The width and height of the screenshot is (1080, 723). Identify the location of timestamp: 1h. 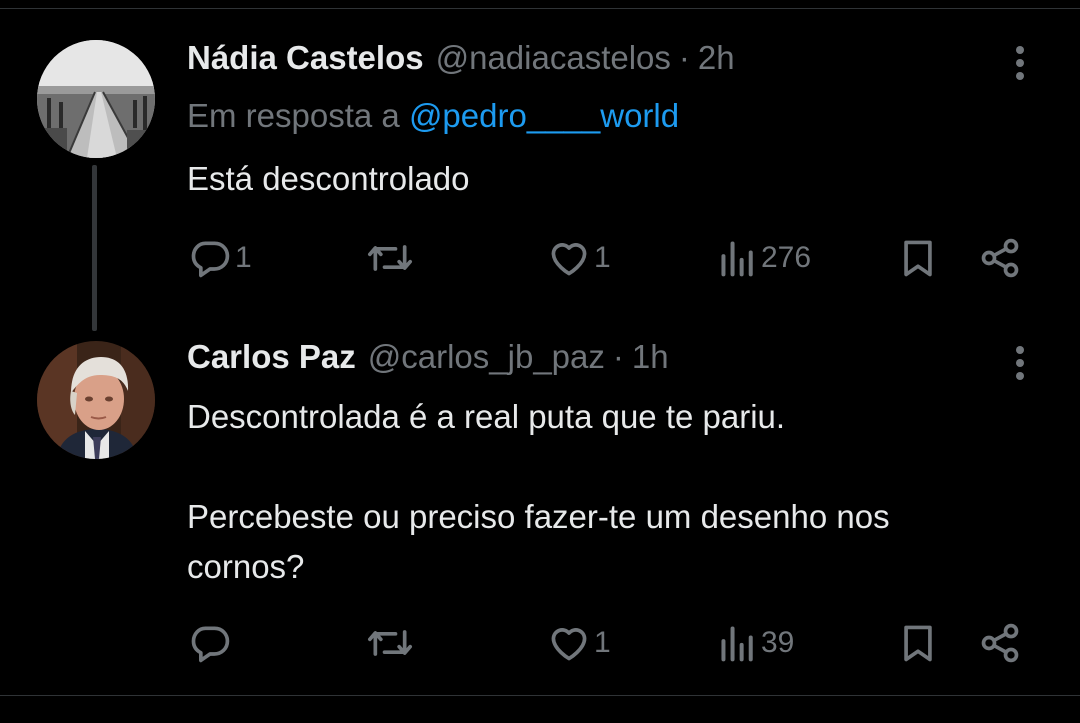
(650, 357).